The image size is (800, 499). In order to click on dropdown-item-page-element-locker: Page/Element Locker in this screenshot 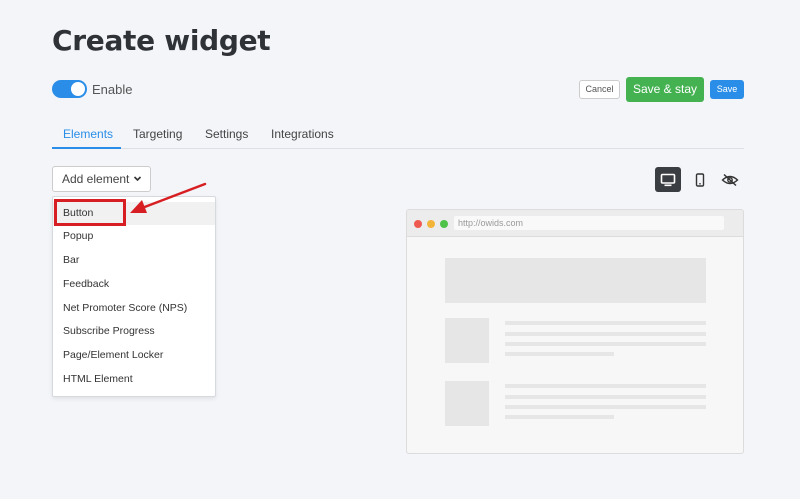, I will do `click(134, 355)`.